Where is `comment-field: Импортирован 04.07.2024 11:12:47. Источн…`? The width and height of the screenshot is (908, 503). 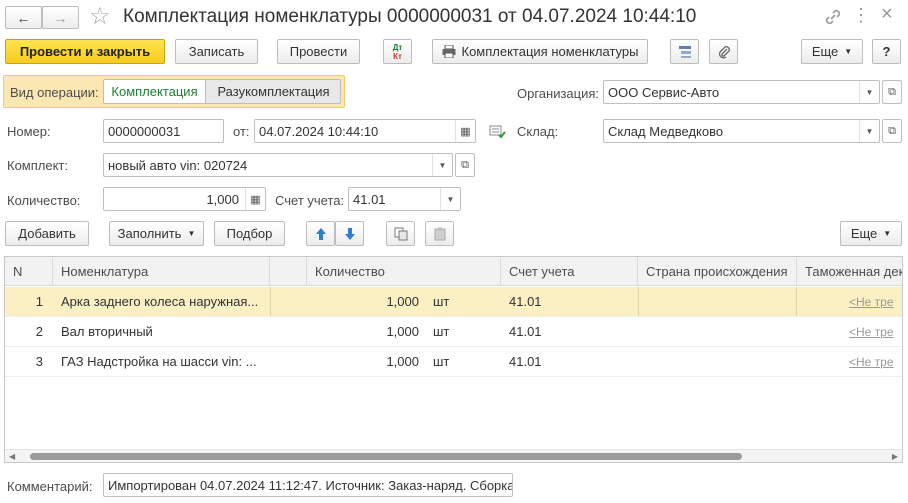 comment-field: Импортирован 04.07.2024 11:12:47. Источн… is located at coordinates (308, 485).